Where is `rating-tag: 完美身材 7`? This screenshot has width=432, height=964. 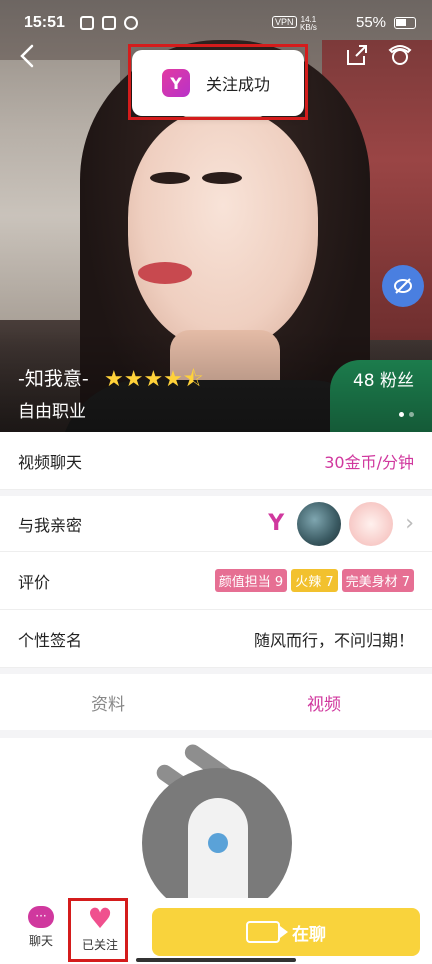
rating-tag: 完美身材 7 is located at coordinates (377, 580).